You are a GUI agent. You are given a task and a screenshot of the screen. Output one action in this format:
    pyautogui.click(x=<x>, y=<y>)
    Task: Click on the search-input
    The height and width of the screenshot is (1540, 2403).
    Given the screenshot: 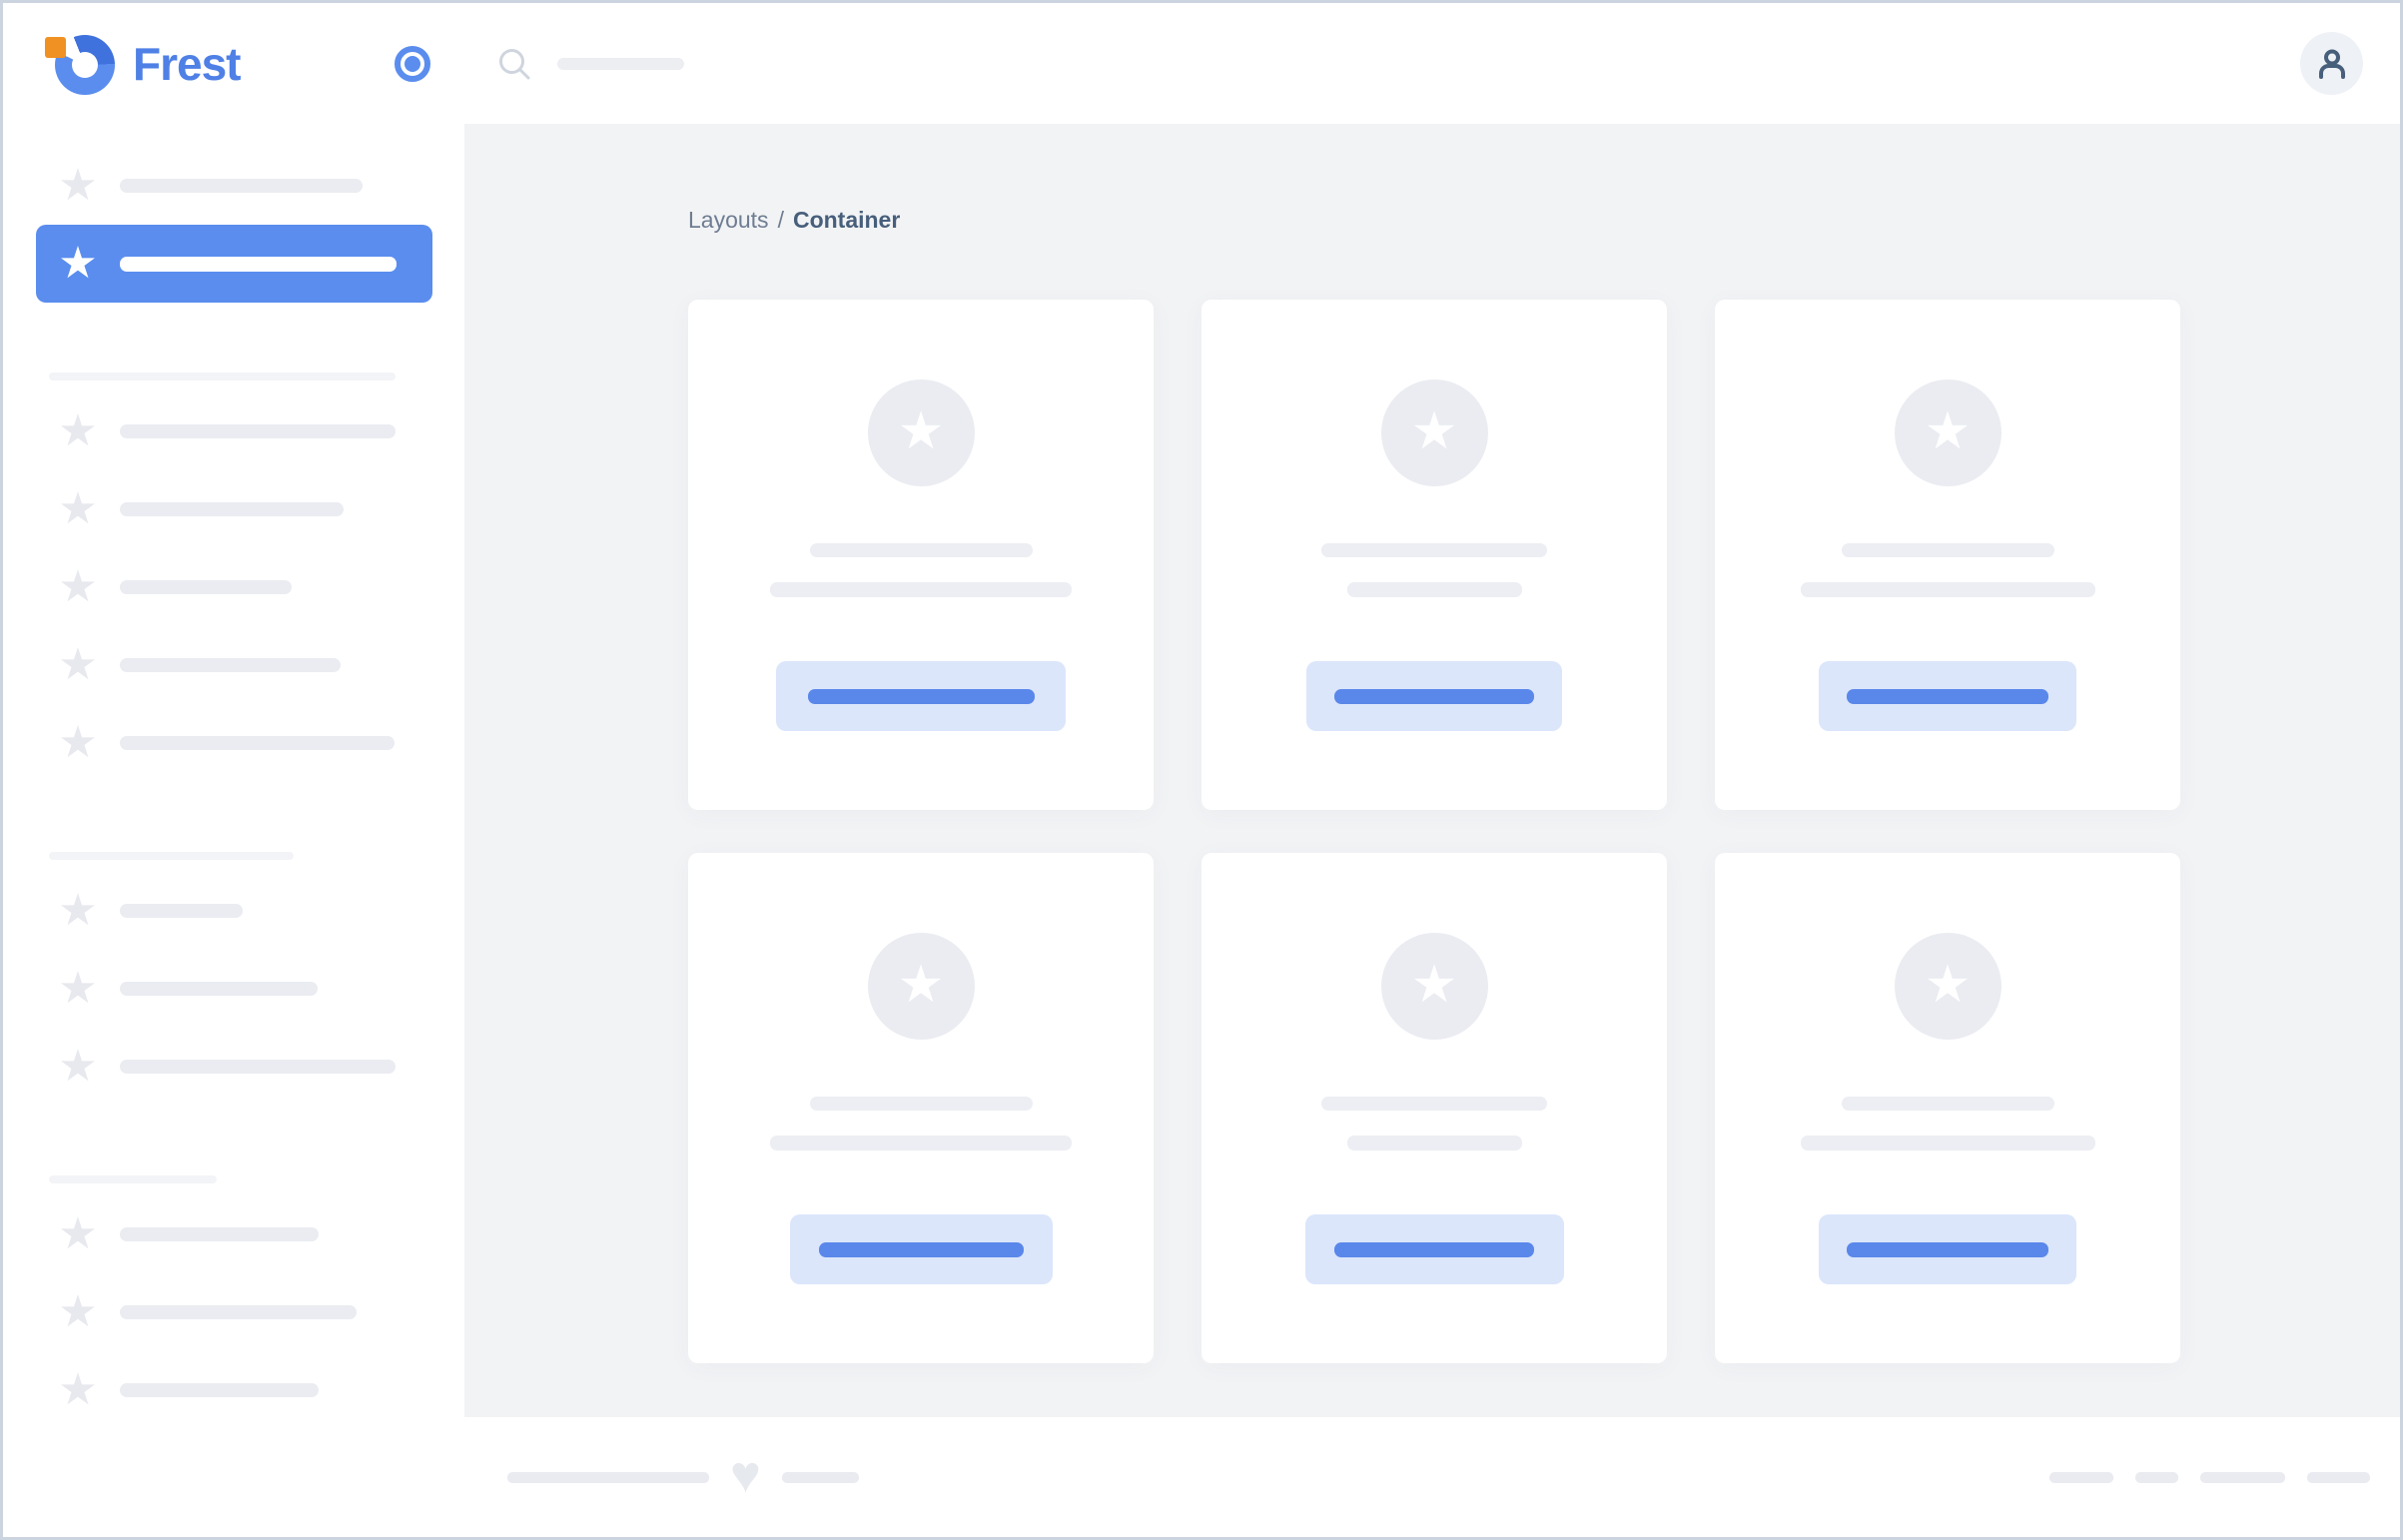 What is the action you would take?
    pyautogui.click(x=1398, y=64)
    